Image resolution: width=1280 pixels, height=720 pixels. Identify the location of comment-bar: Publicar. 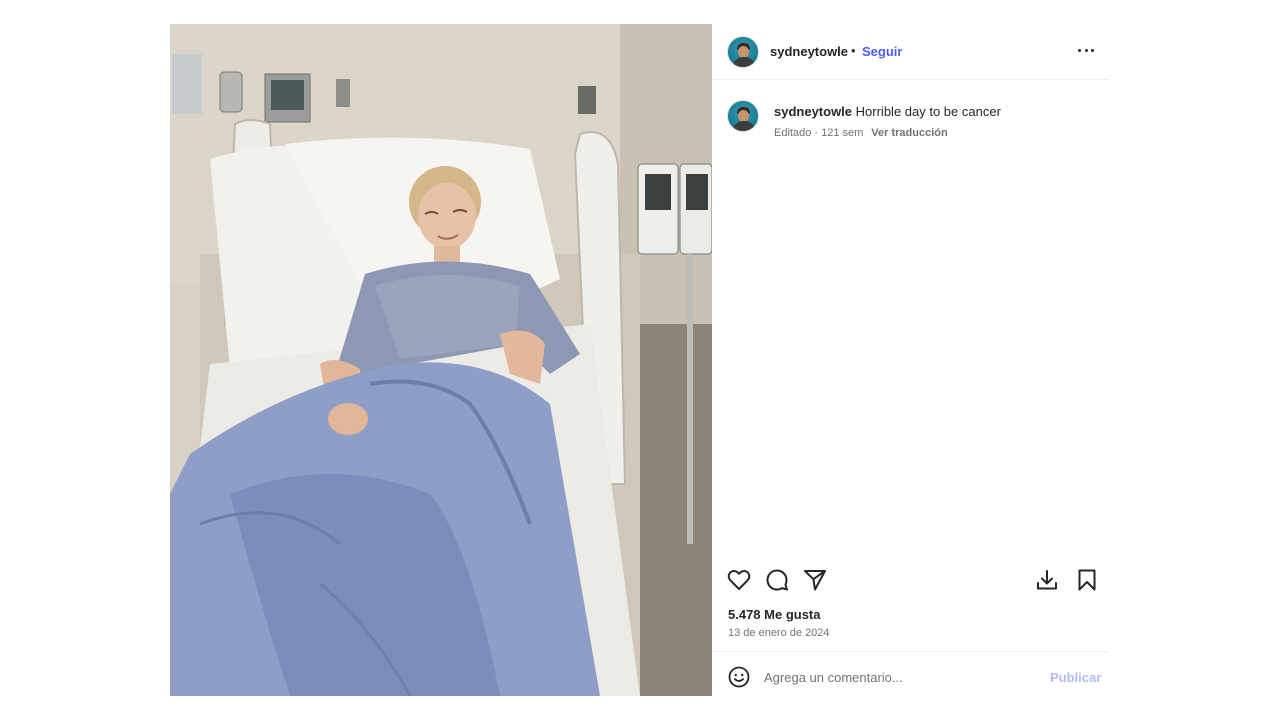
(910, 673).